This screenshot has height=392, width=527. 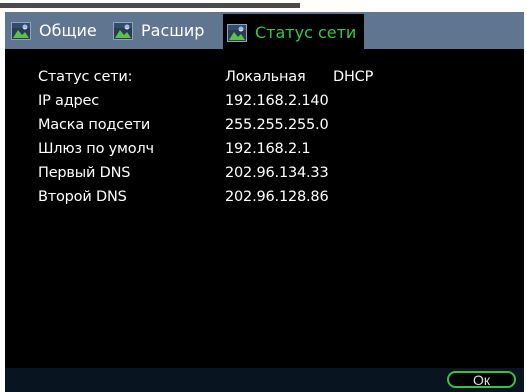 What do you see at coordinates (85, 77) in the screenshot?
I see `network-status-label: Статус сети:` at bounding box center [85, 77].